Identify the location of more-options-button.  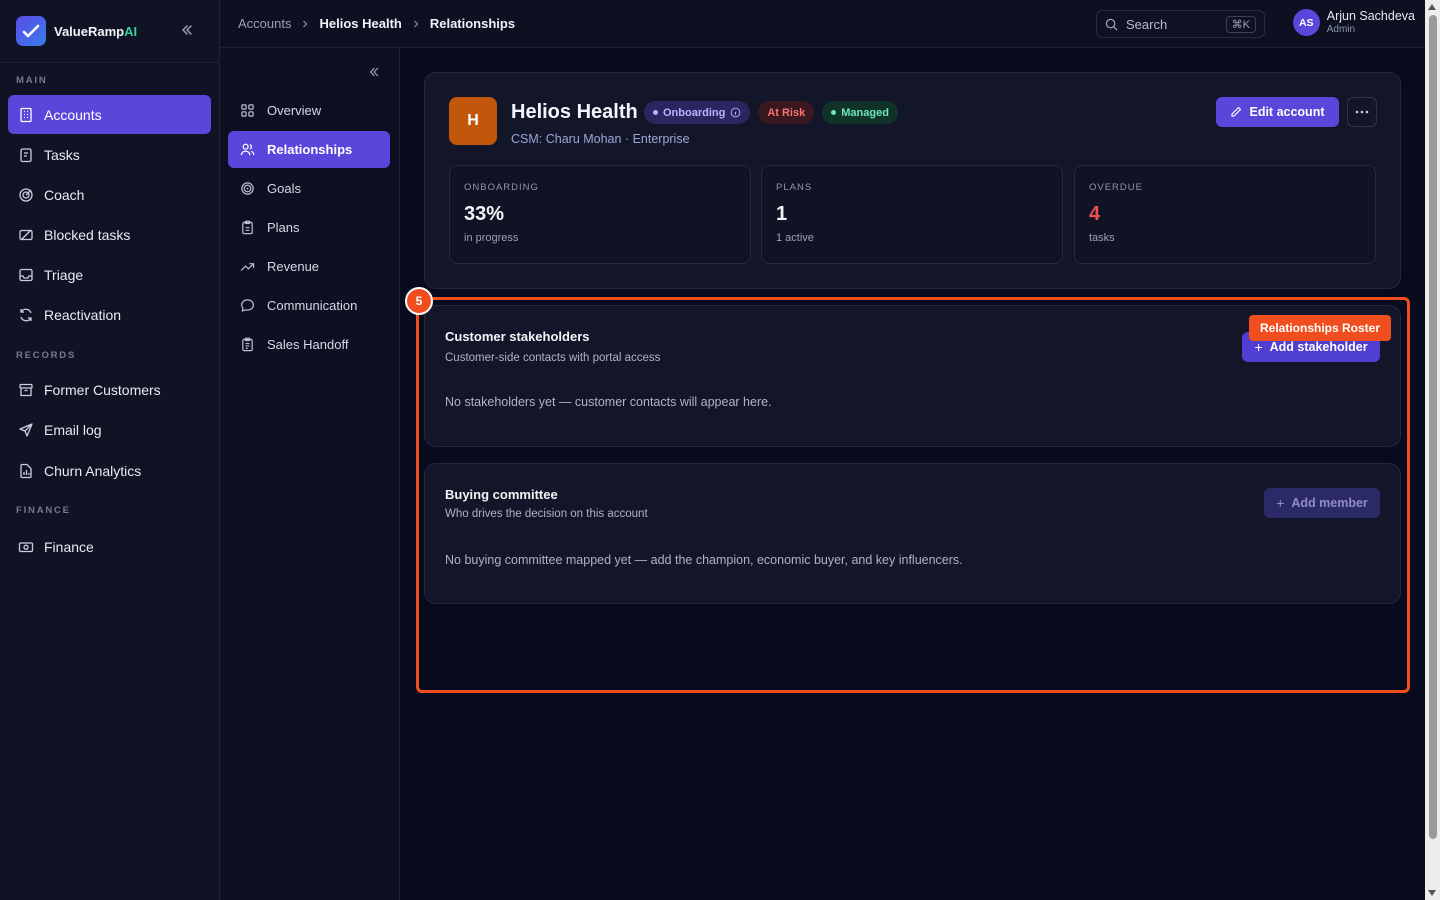
(1362, 112).